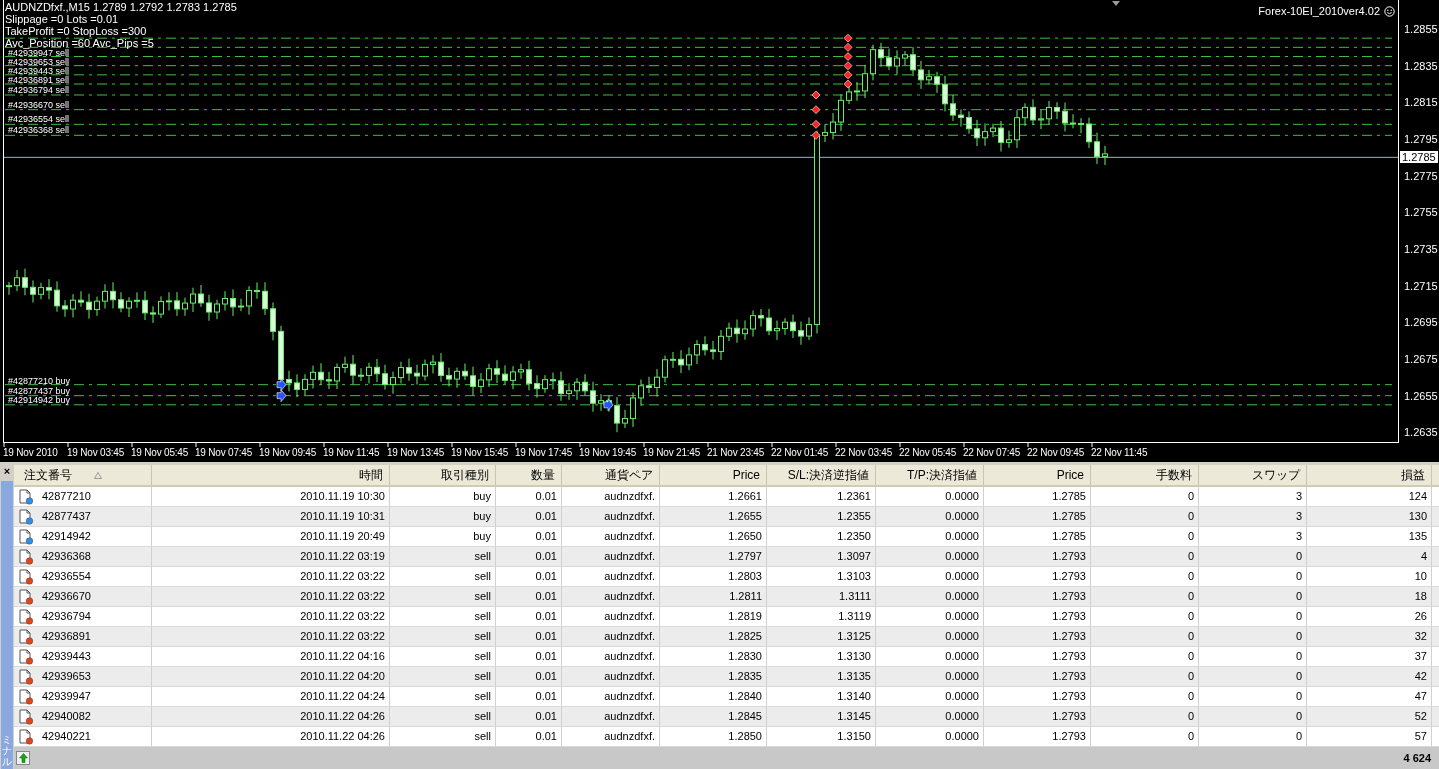 The width and height of the screenshot is (1439, 769). I want to click on order-row: 42914942 2010.11.19 20:49 buy 0.01 audnzdfxf. 1.2650 1.2350 0.0000 1.2785 0 3 135, so click(726, 537).